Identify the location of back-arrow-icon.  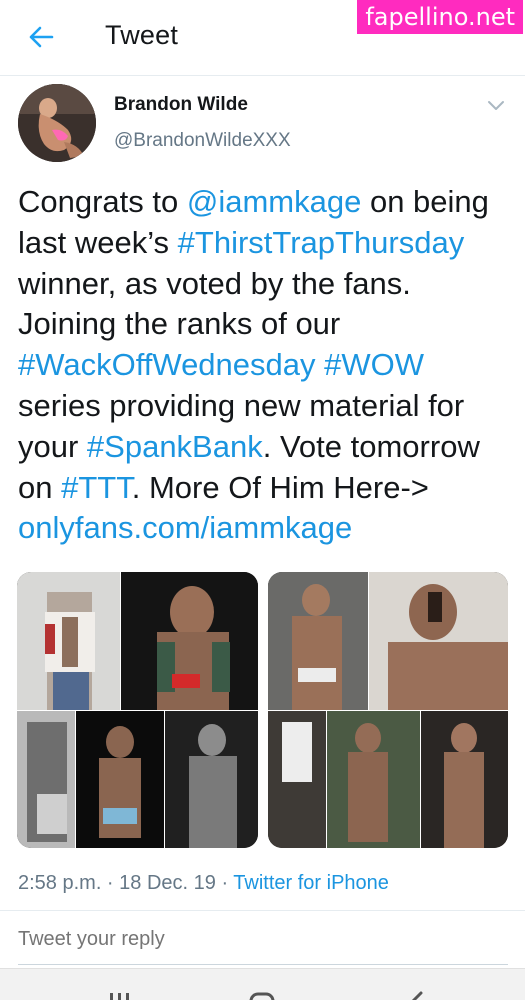
(41, 37).